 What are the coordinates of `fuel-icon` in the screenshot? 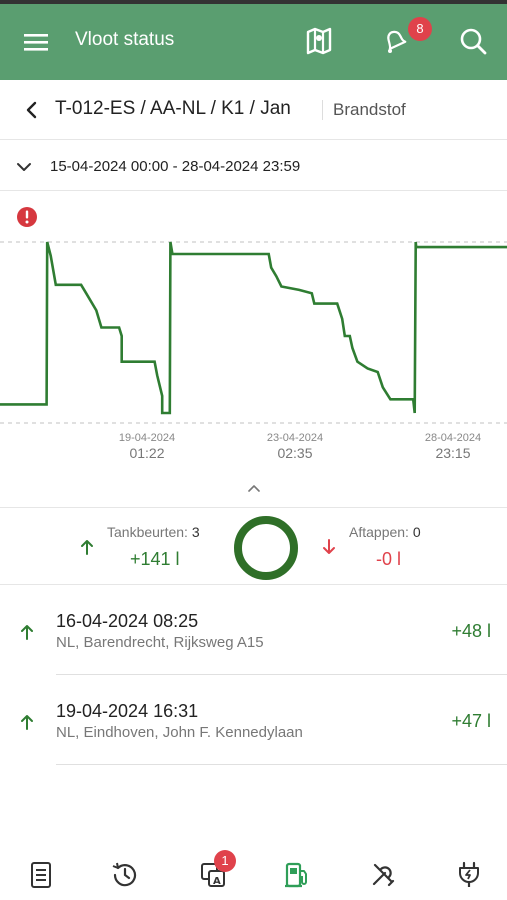 It's located at (297, 875).